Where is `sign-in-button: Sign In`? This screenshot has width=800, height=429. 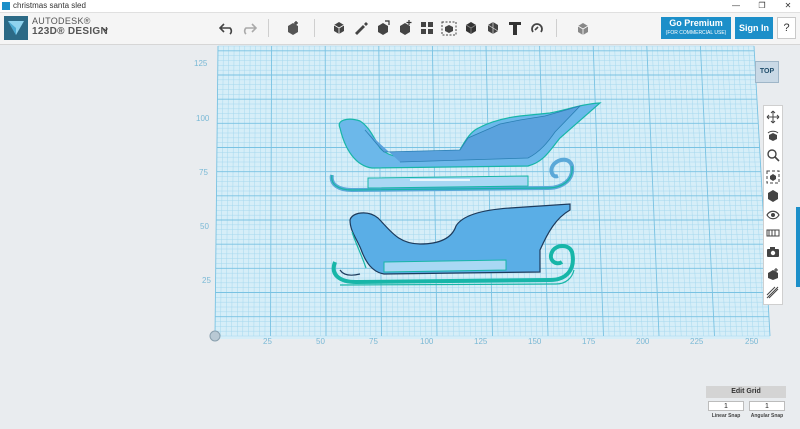
sign-in-button: Sign In is located at coordinates (754, 28).